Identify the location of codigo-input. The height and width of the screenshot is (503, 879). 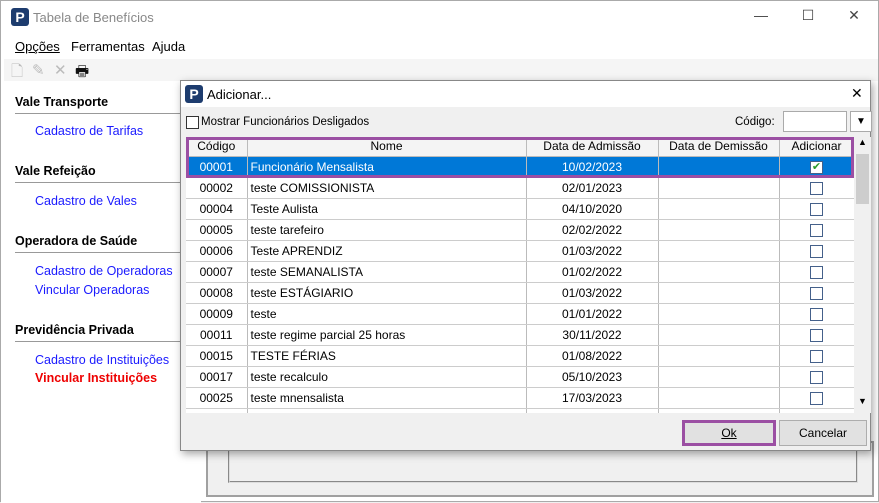
(815, 121).